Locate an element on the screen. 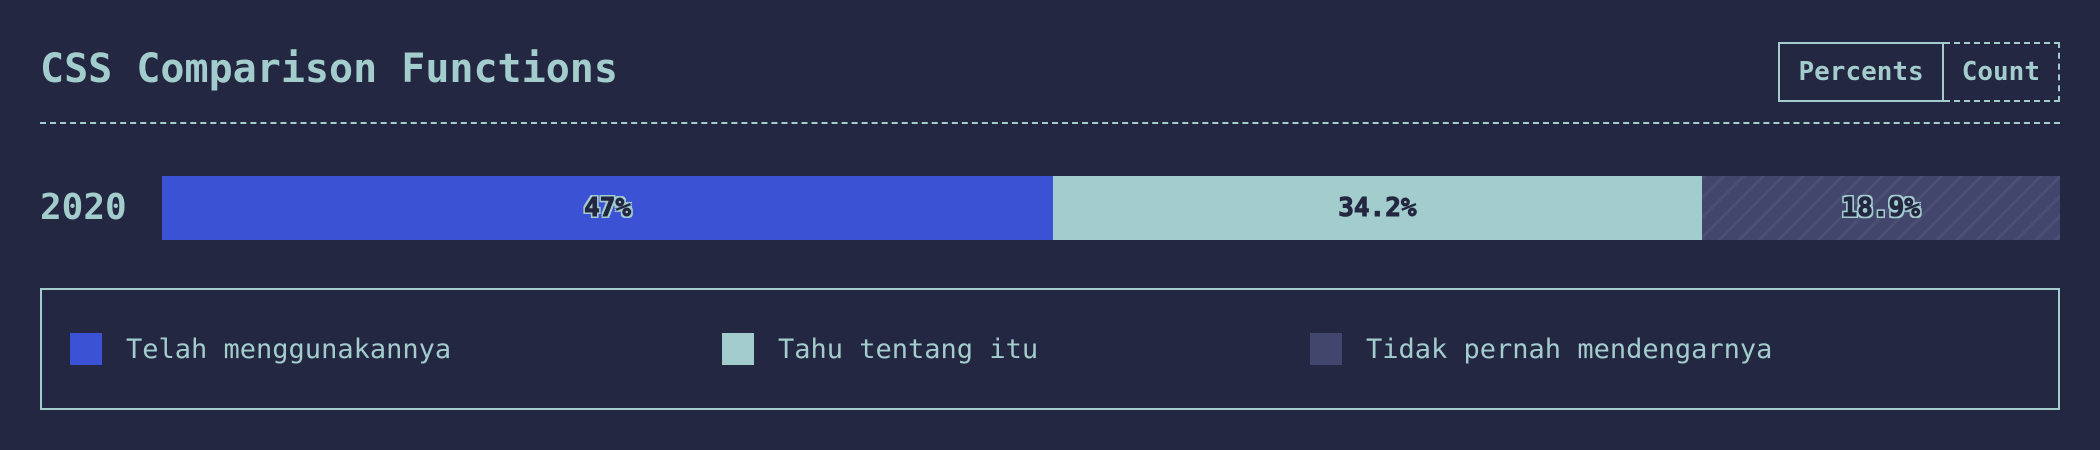 The width and height of the screenshot is (2100, 450). legend-label: Telah menggunakannya is located at coordinates (289, 349).